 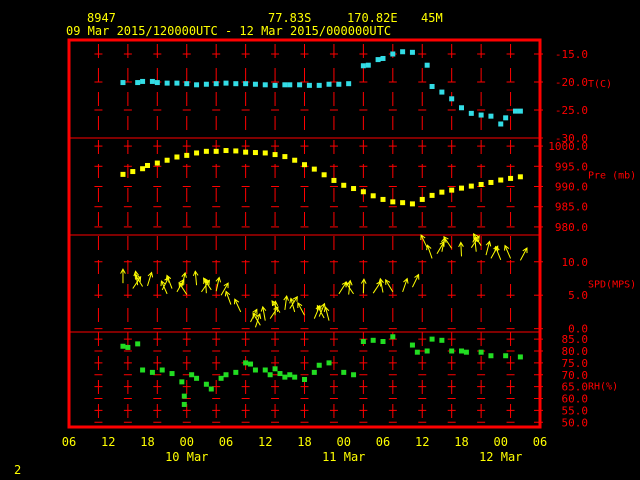 I want to click on y-tick-label: 985.0, so click(x=571, y=207).